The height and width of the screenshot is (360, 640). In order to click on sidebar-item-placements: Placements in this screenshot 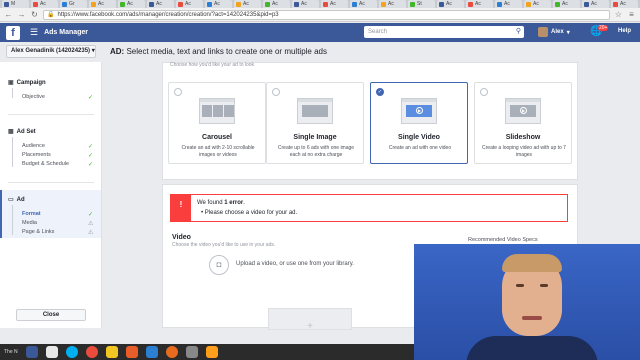, I will do `click(36, 155)`.